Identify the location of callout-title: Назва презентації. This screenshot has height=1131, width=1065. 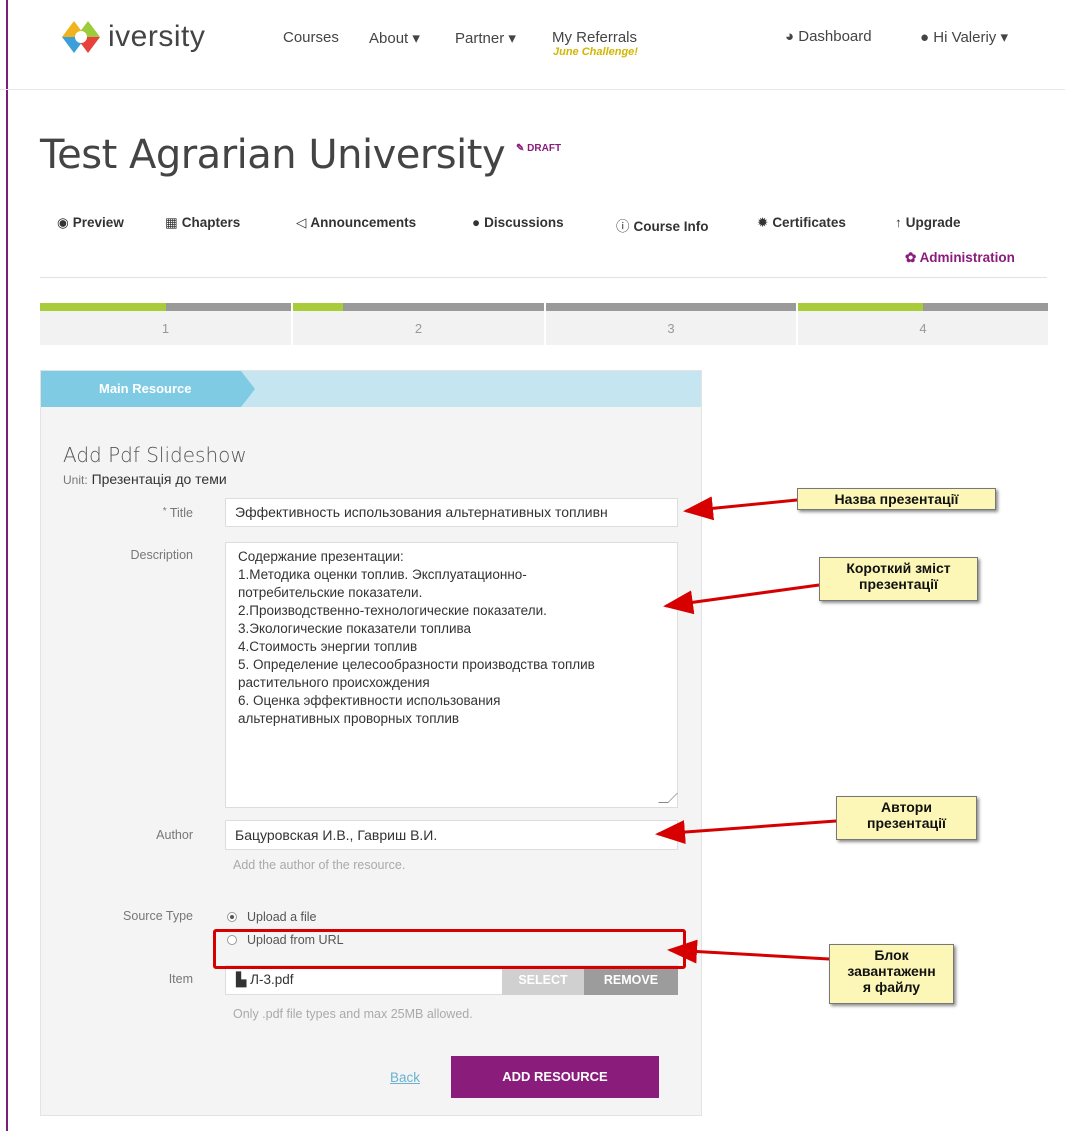
(896, 499).